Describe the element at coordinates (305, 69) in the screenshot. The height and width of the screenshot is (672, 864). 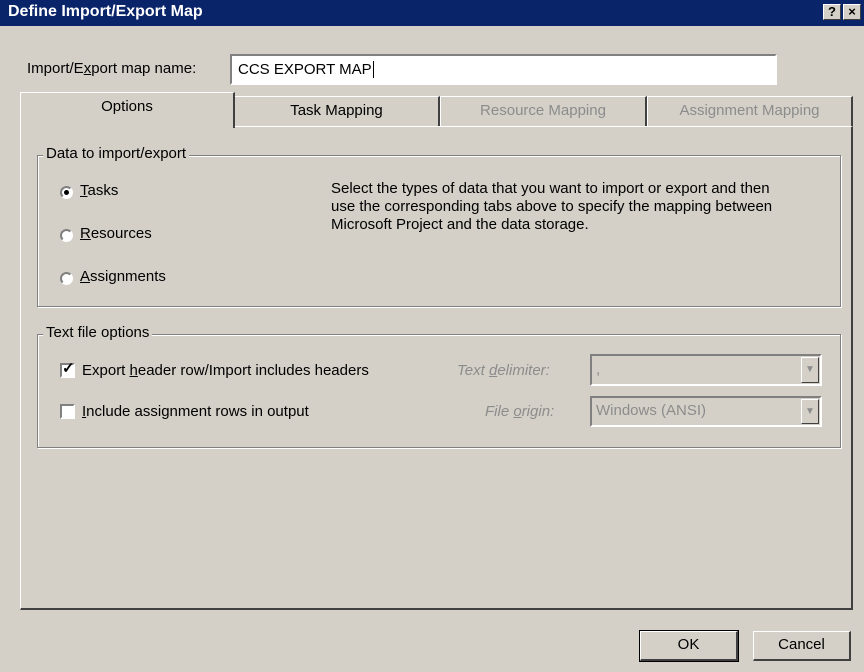
I see `map-name-value: CCS EXPORT MAP` at that location.